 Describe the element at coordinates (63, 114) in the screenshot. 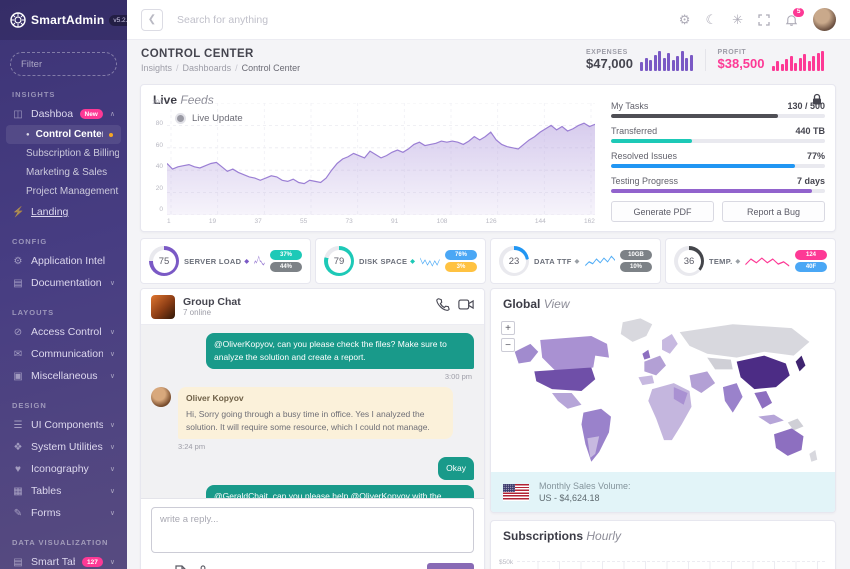

I see `sidebar-item-dashboards: ◫ Dashboards New ∧` at that location.